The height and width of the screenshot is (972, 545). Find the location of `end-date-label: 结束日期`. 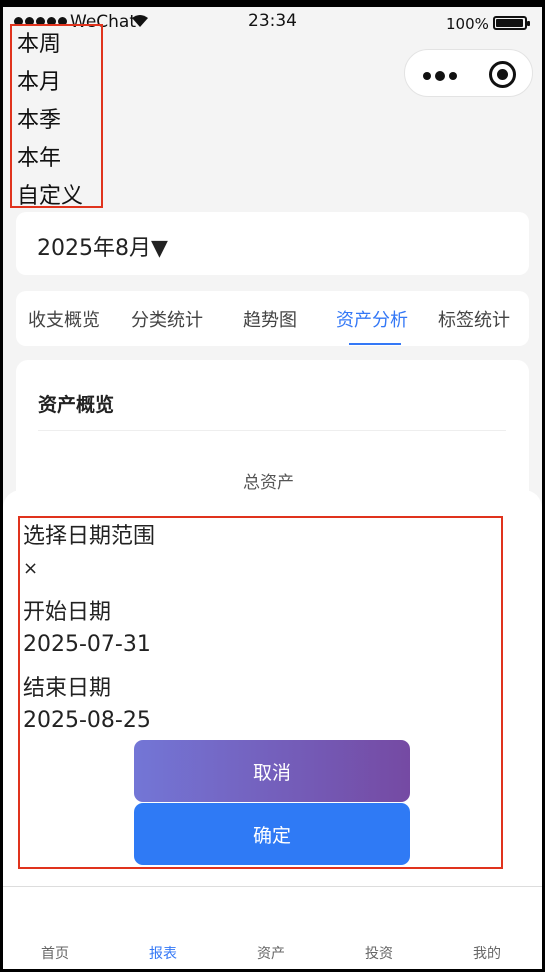

end-date-label: 结束日期 is located at coordinates (67, 688).